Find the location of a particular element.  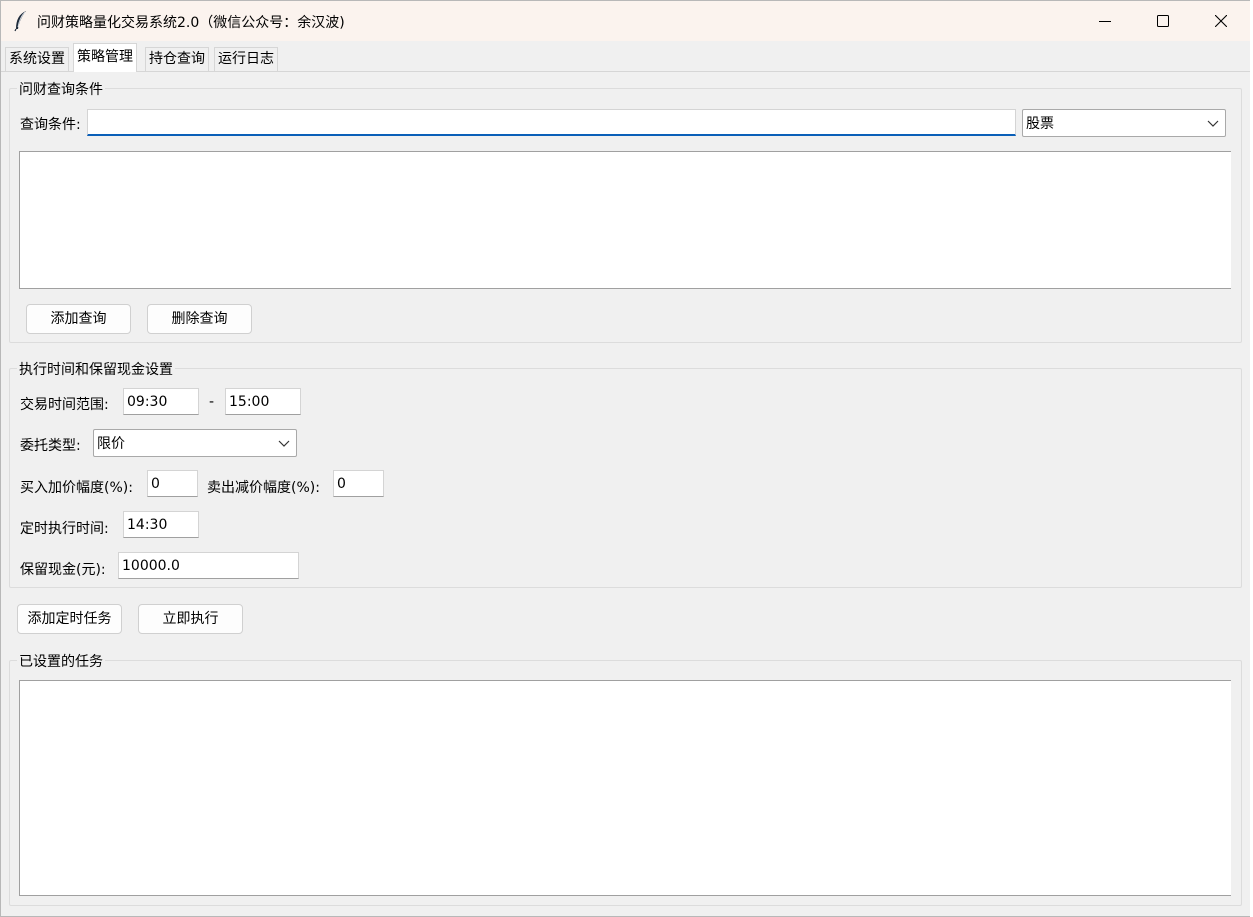

order-type-select: 限价 is located at coordinates (195, 443).